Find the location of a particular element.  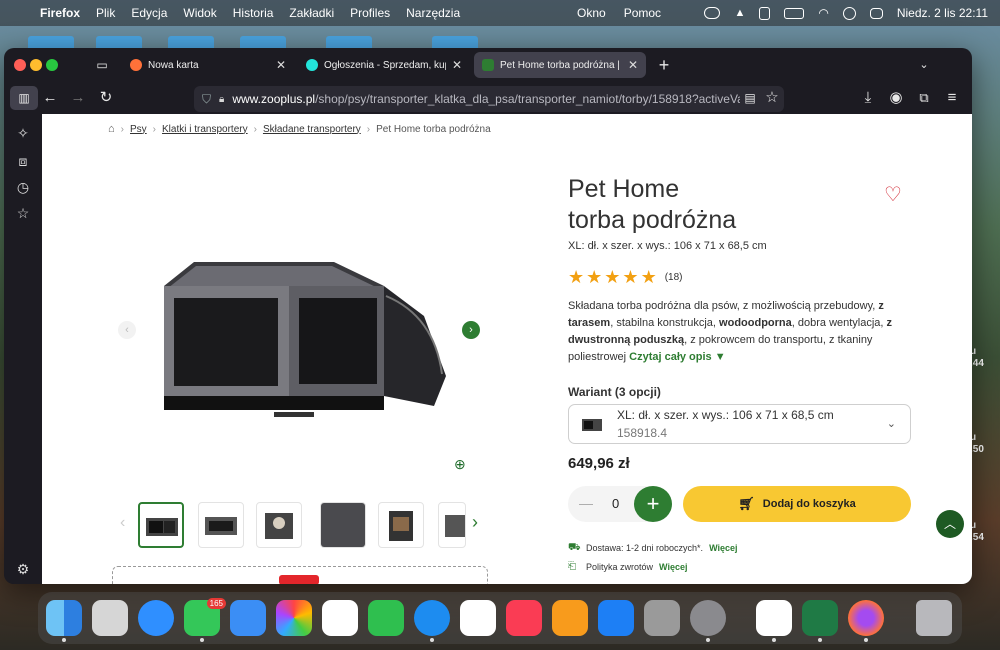

menubar-datetime: Niedz. 2 lis 22:11 is located at coordinates (942, 13).